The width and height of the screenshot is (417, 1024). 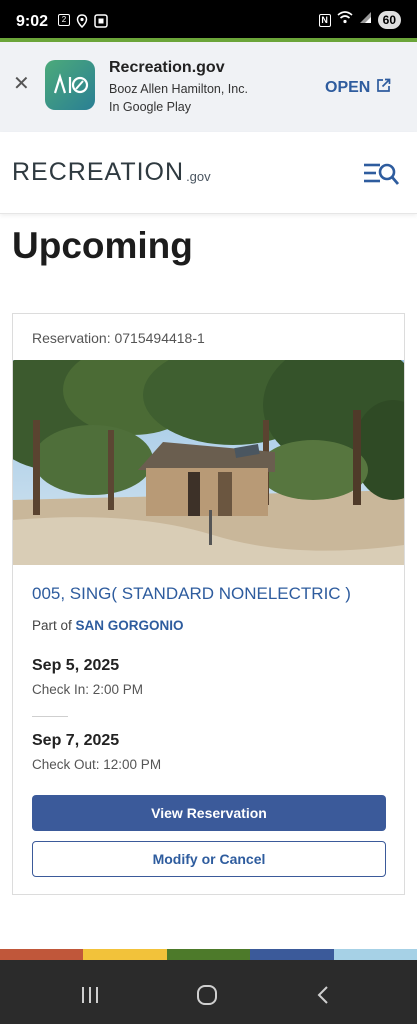 I want to click on home-icon, so click(x=207, y=997).